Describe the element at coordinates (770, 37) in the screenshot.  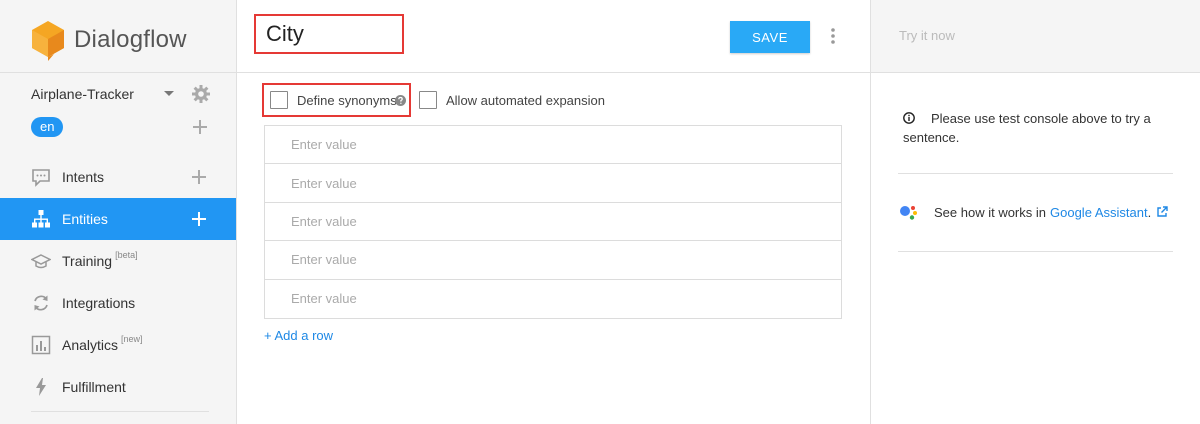
I see `save-button: SAVE` at that location.